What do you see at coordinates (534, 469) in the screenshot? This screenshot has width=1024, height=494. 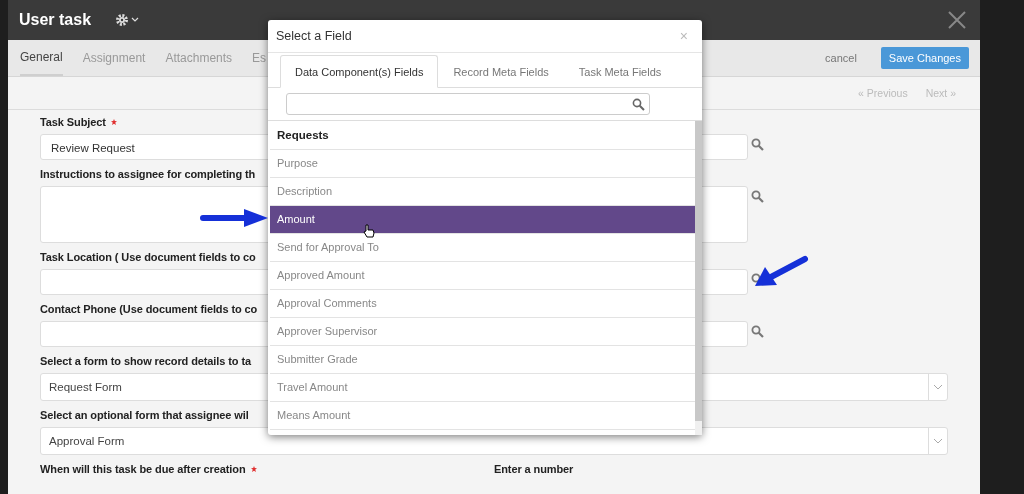 I see `field-label: Enter a number` at bounding box center [534, 469].